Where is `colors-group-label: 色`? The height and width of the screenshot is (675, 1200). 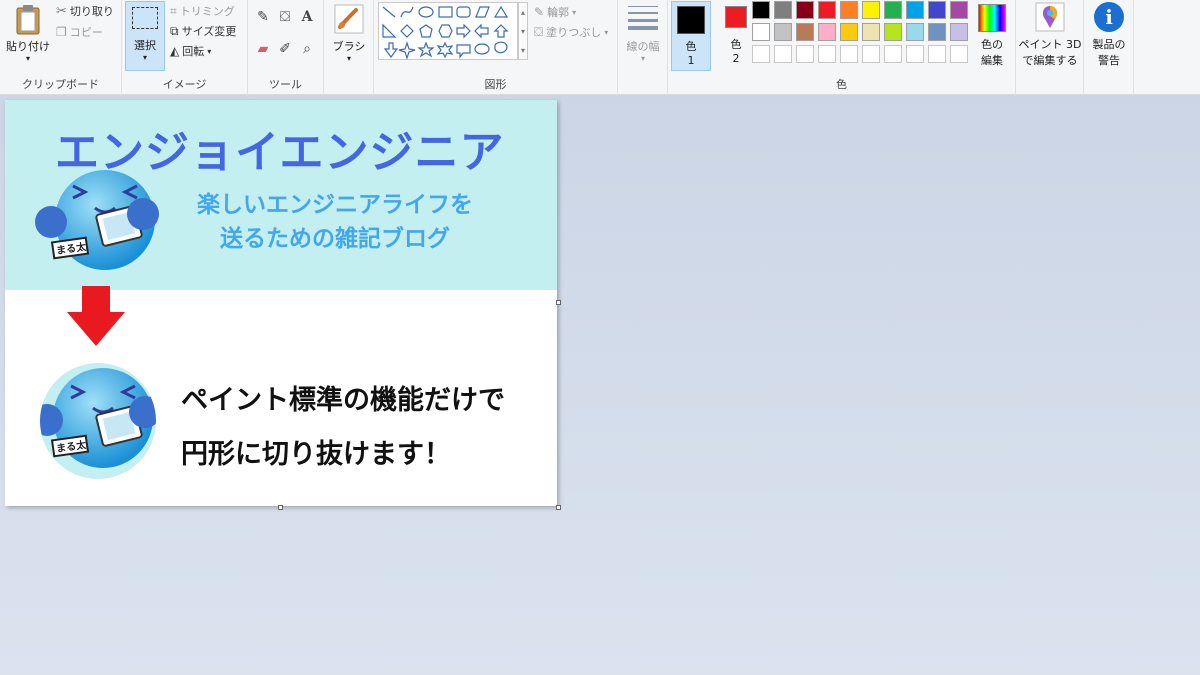
colors-group-label: 色 is located at coordinates (841, 84).